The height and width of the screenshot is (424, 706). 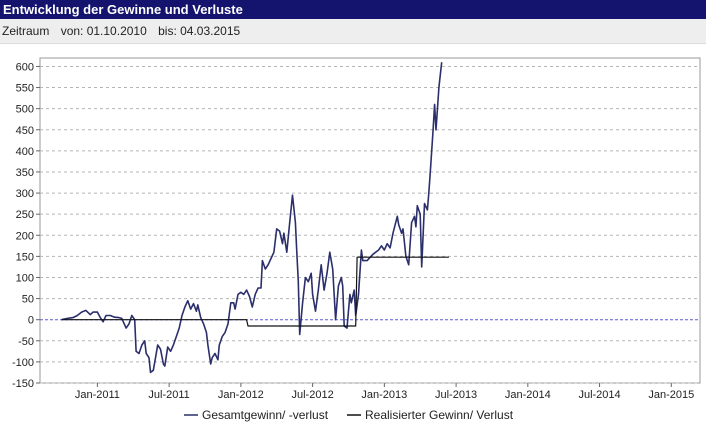 What do you see at coordinates (123, 9) in the screenshot?
I see `chart-title: Entwicklung der Gewinne und Verluste` at bounding box center [123, 9].